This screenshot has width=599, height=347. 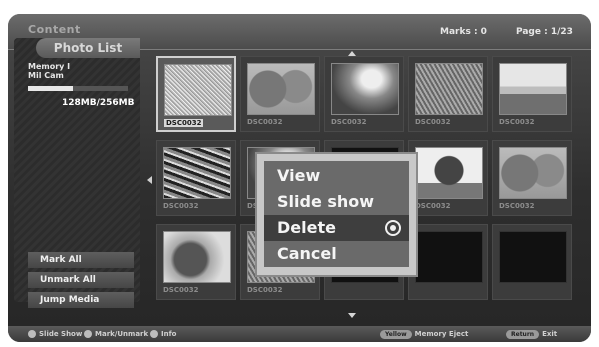 What do you see at coordinates (523, 334) in the screenshot?
I see `return-key-icon: Return` at bounding box center [523, 334].